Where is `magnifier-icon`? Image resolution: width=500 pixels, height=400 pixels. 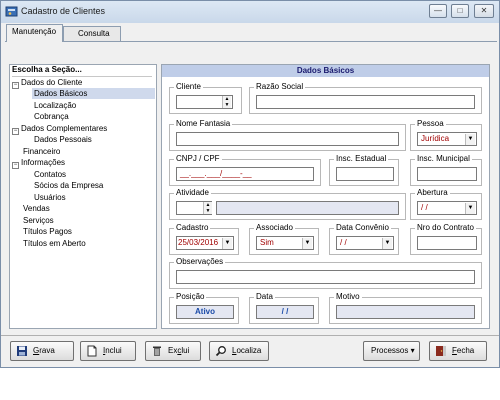 magnifier-icon is located at coordinates (221, 351).